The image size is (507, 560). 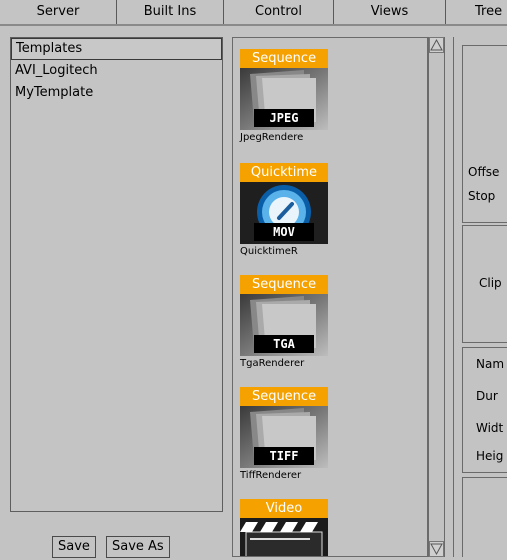 I want to click on save-button: Save, so click(x=74, y=547).